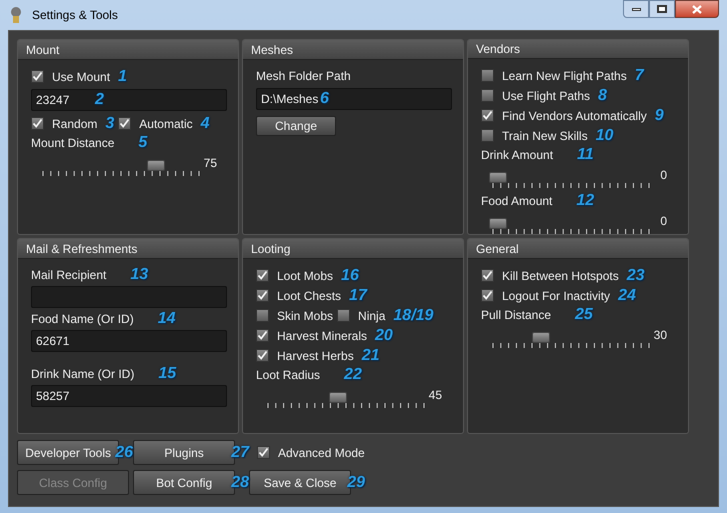  I want to click on callout-number: 1, so click(122, 76).